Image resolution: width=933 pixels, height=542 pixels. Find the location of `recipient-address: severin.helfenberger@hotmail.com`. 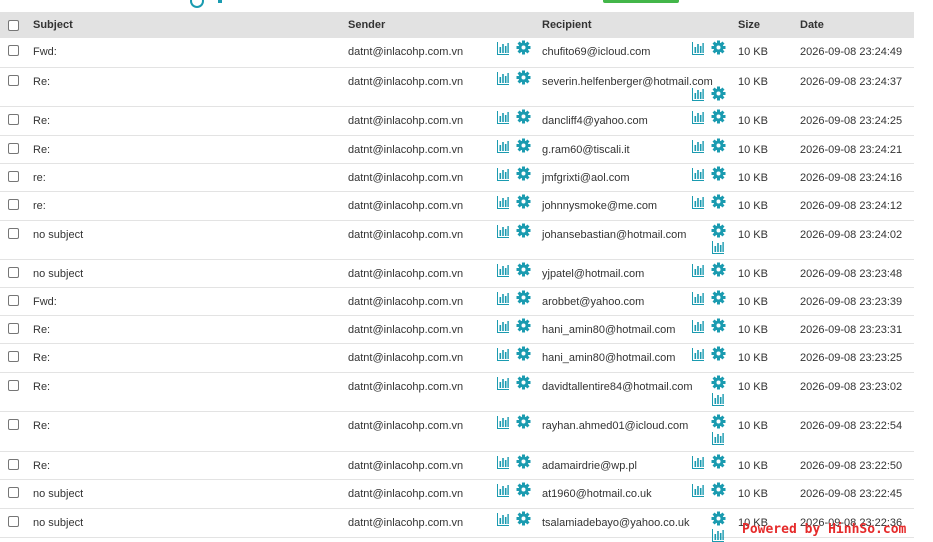

recipient-address: severin.helfenberger@hotmail.com is located at coordinates (627, 82).